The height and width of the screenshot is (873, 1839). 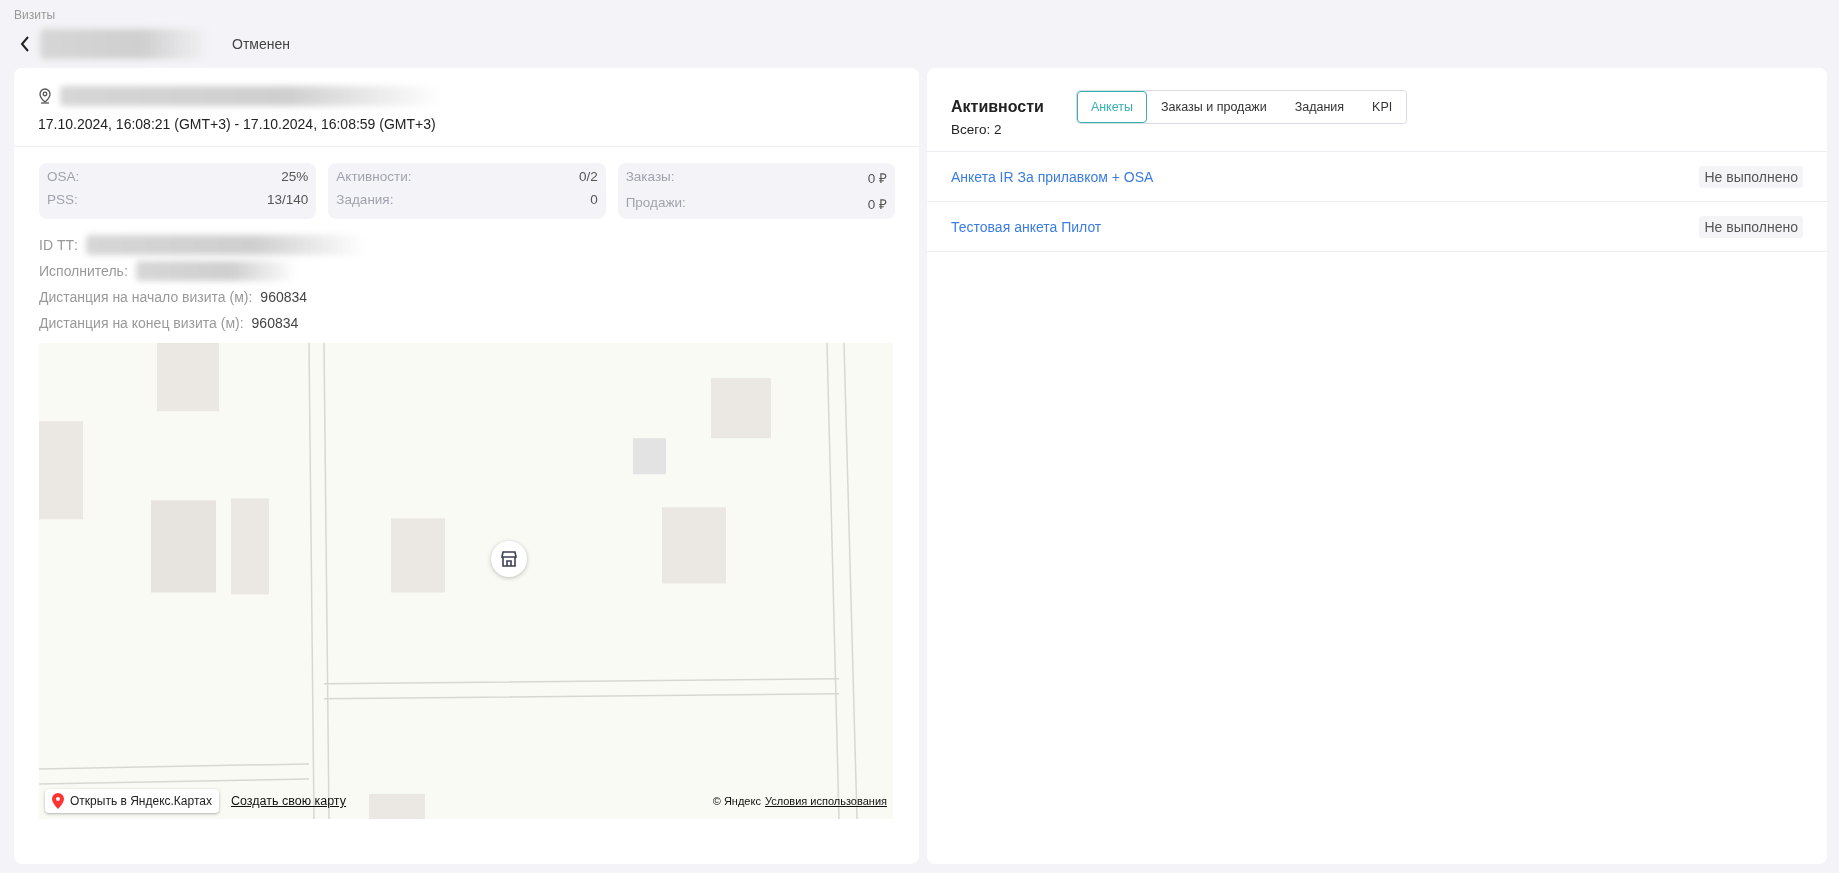 What do you see at coordinates (1052, 176) in the screenshot?
I see `survey-link: Анкета IR За прилавком + OSA` at bounding box center [1052, 176].